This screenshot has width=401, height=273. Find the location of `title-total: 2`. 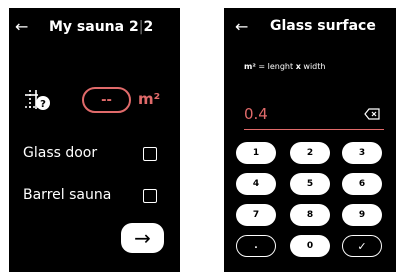

title-total: 2 is located at coordinates (148, 27).